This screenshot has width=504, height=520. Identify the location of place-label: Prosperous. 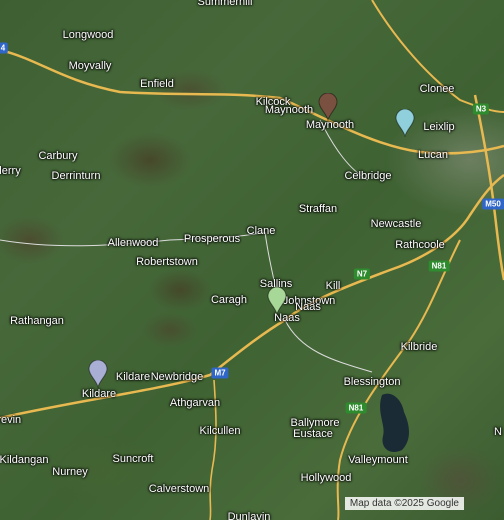
(212, 239).